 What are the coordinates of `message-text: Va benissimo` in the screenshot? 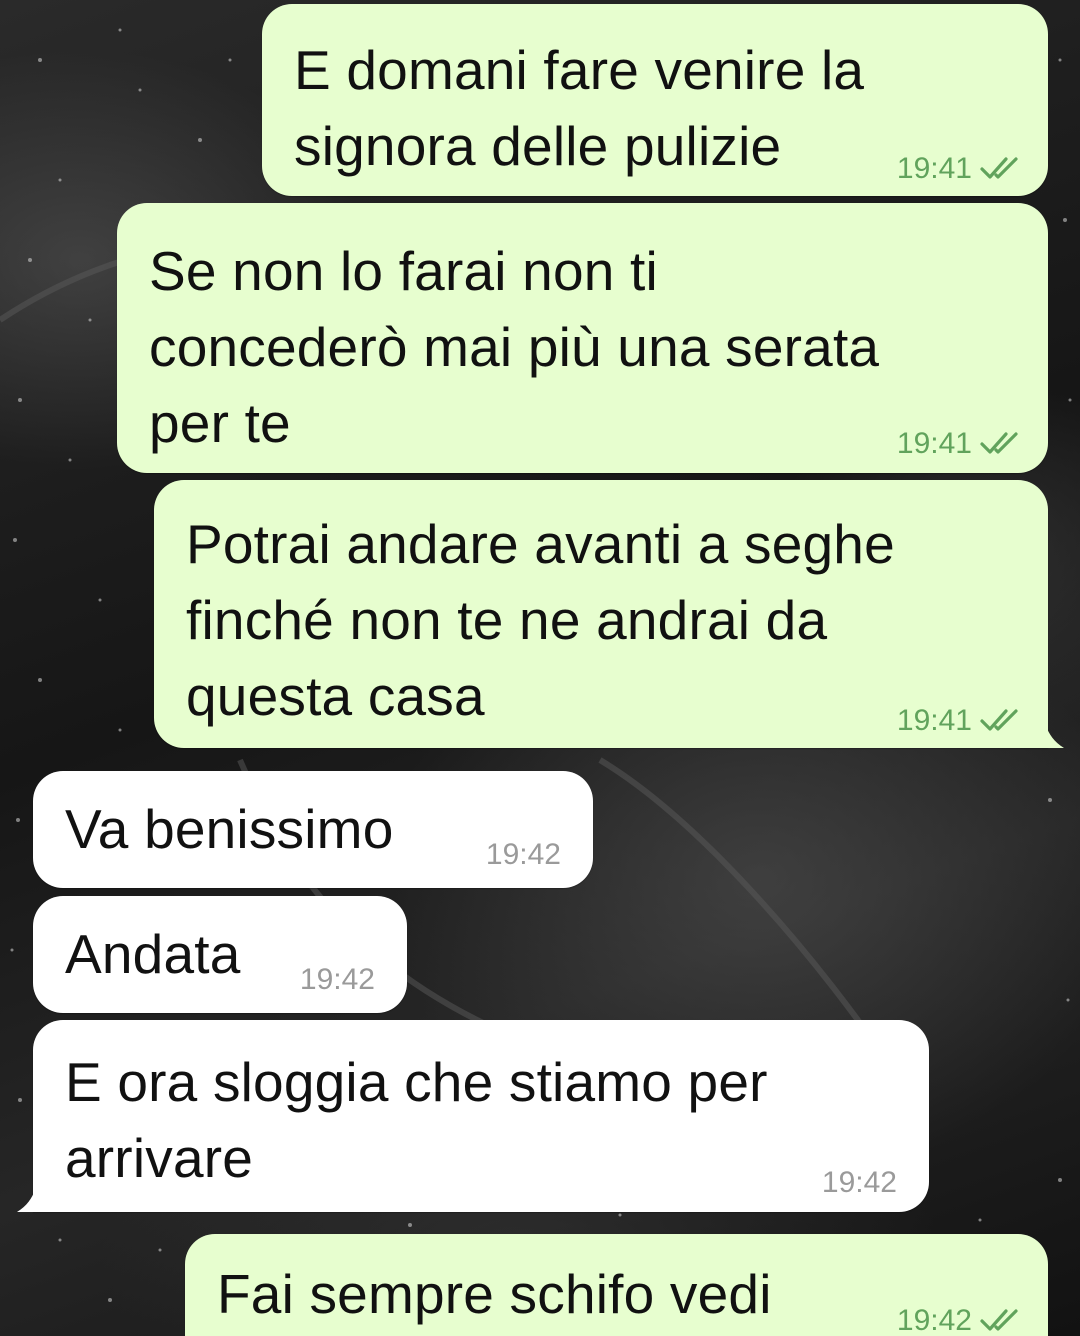 It's located at (229, 829).